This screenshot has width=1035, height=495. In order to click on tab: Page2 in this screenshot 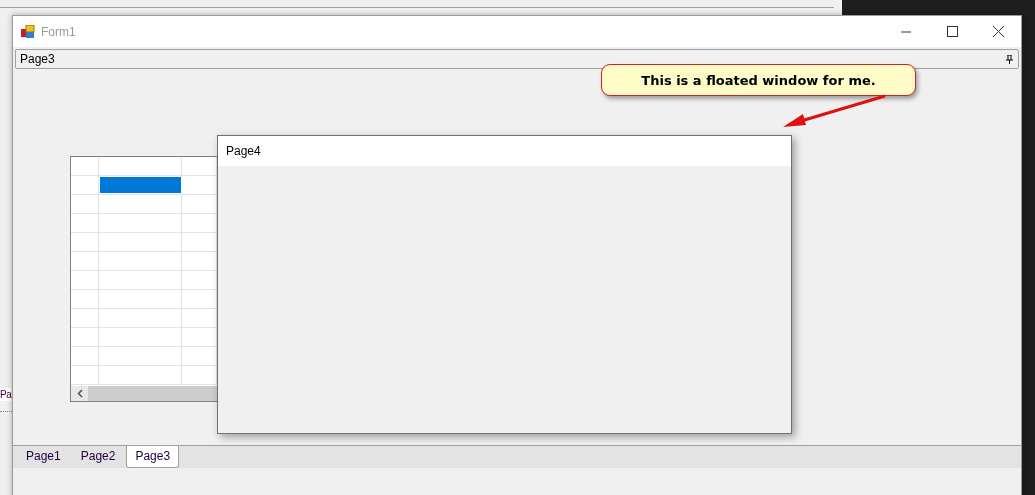, I will do `click(98, 457)`.